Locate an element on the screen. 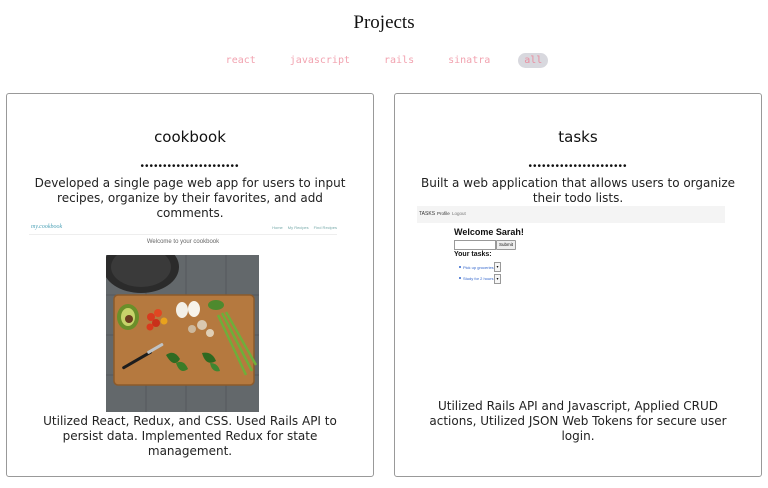  screenshot-welcome: Welcome Sarah! is located at coordinates (489, 232).